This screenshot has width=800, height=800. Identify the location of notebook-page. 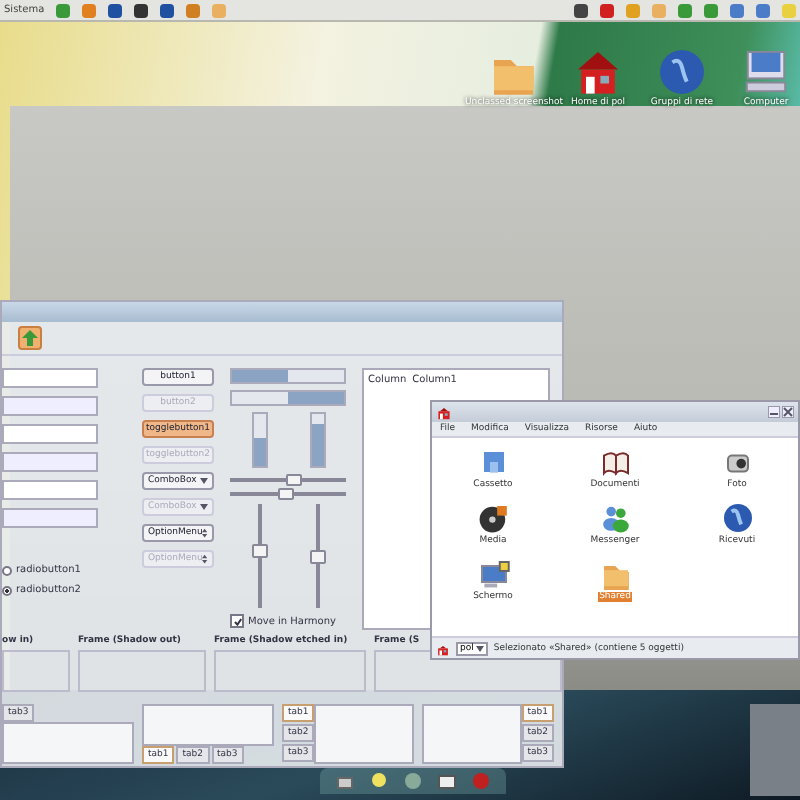
(208, 725).